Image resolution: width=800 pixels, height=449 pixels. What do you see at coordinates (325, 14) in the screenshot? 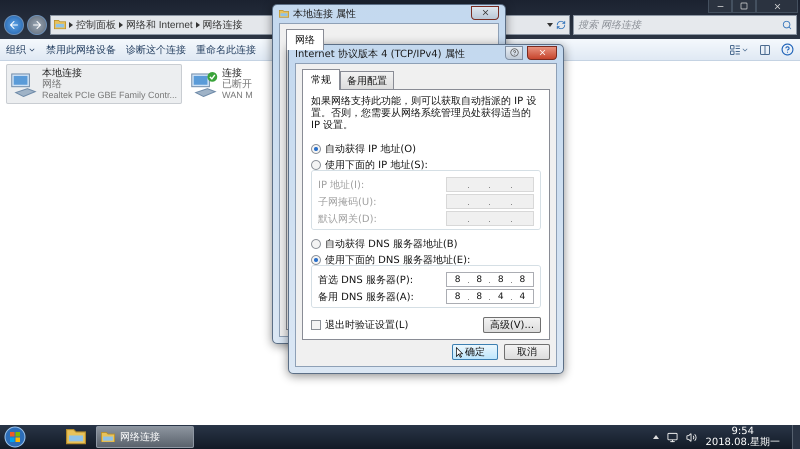
I see `window-title: 本地连接 属性` at bounding box center [325, 14].